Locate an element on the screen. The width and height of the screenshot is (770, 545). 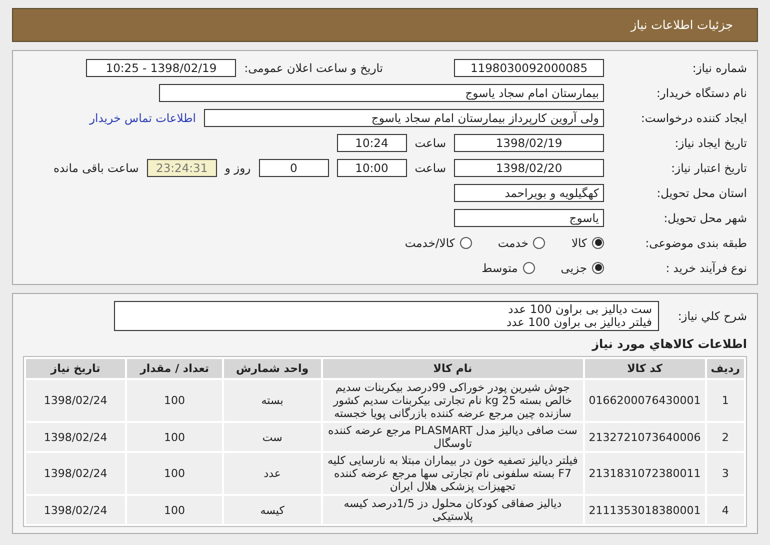
table-cell: جوش شیرین پودر خوراکی 99درصد بیکربنات سدیم خالص بسته 25 kg نام تجارتی بیکربنات سدیم کشور سازنده چین مرجع عرضه کننده بازرگانی پویا خجسته is located at coordinates (452, 400).